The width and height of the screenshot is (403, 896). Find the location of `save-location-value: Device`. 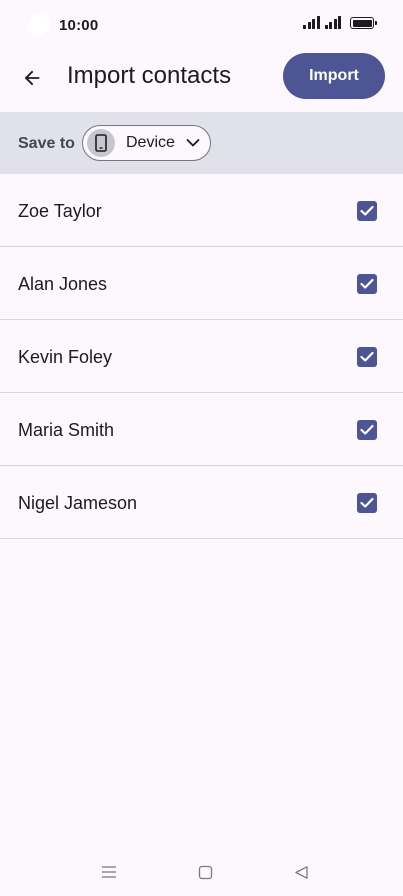

save-location-value: Device is located at coordinates (150, 142).